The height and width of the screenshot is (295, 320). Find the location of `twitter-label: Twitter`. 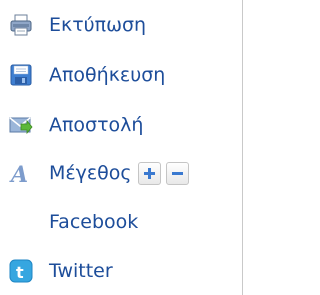

twitter-label: Twitter is located at coordinates (81, 271).